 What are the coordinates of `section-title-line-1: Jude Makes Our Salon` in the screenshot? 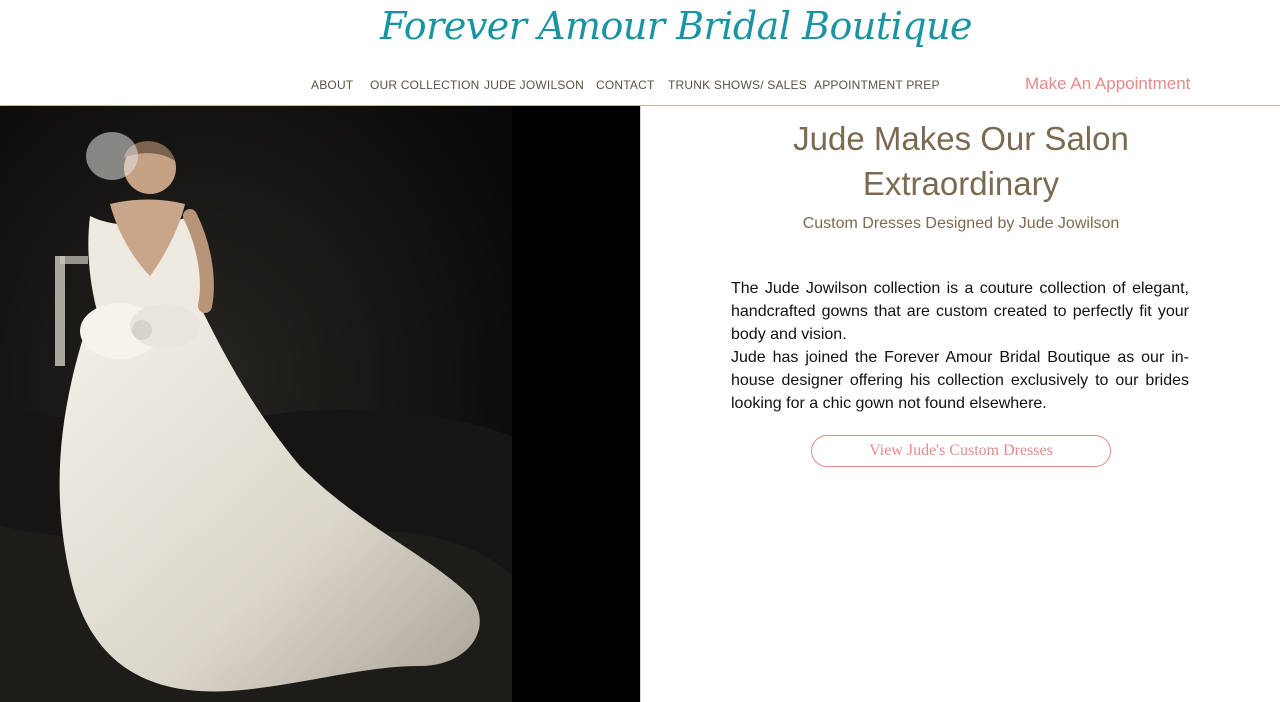 It's located at (961, 138).